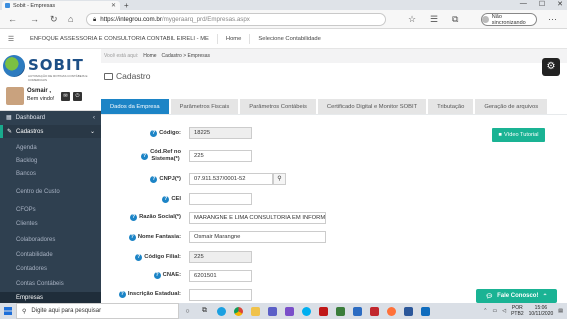  I want to click on sidebar-item-contadores: Contadores, so click(50, 268).